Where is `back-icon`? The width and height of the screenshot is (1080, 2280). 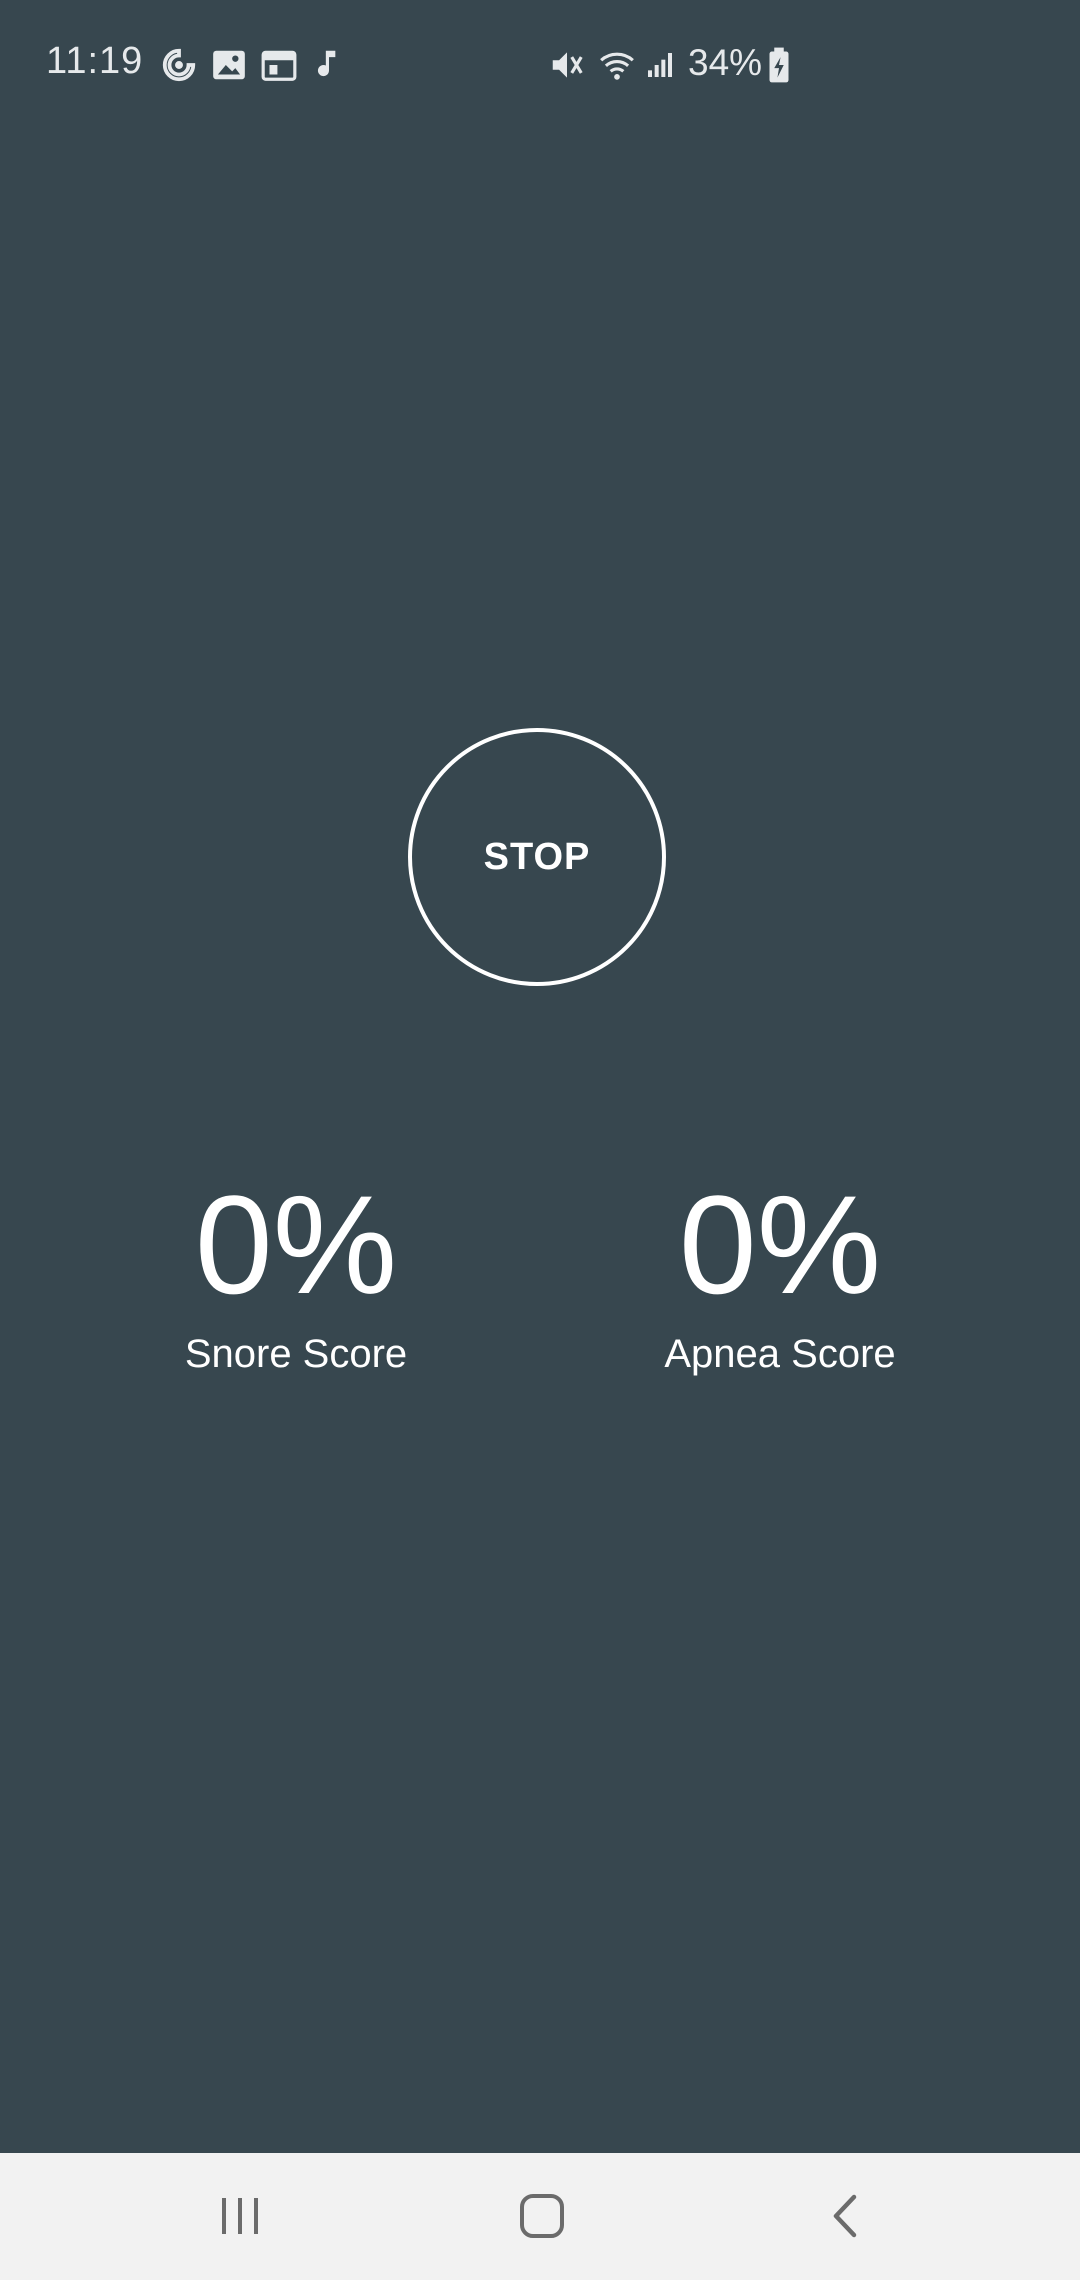 back-icon is located at coordinates (845, 2216).